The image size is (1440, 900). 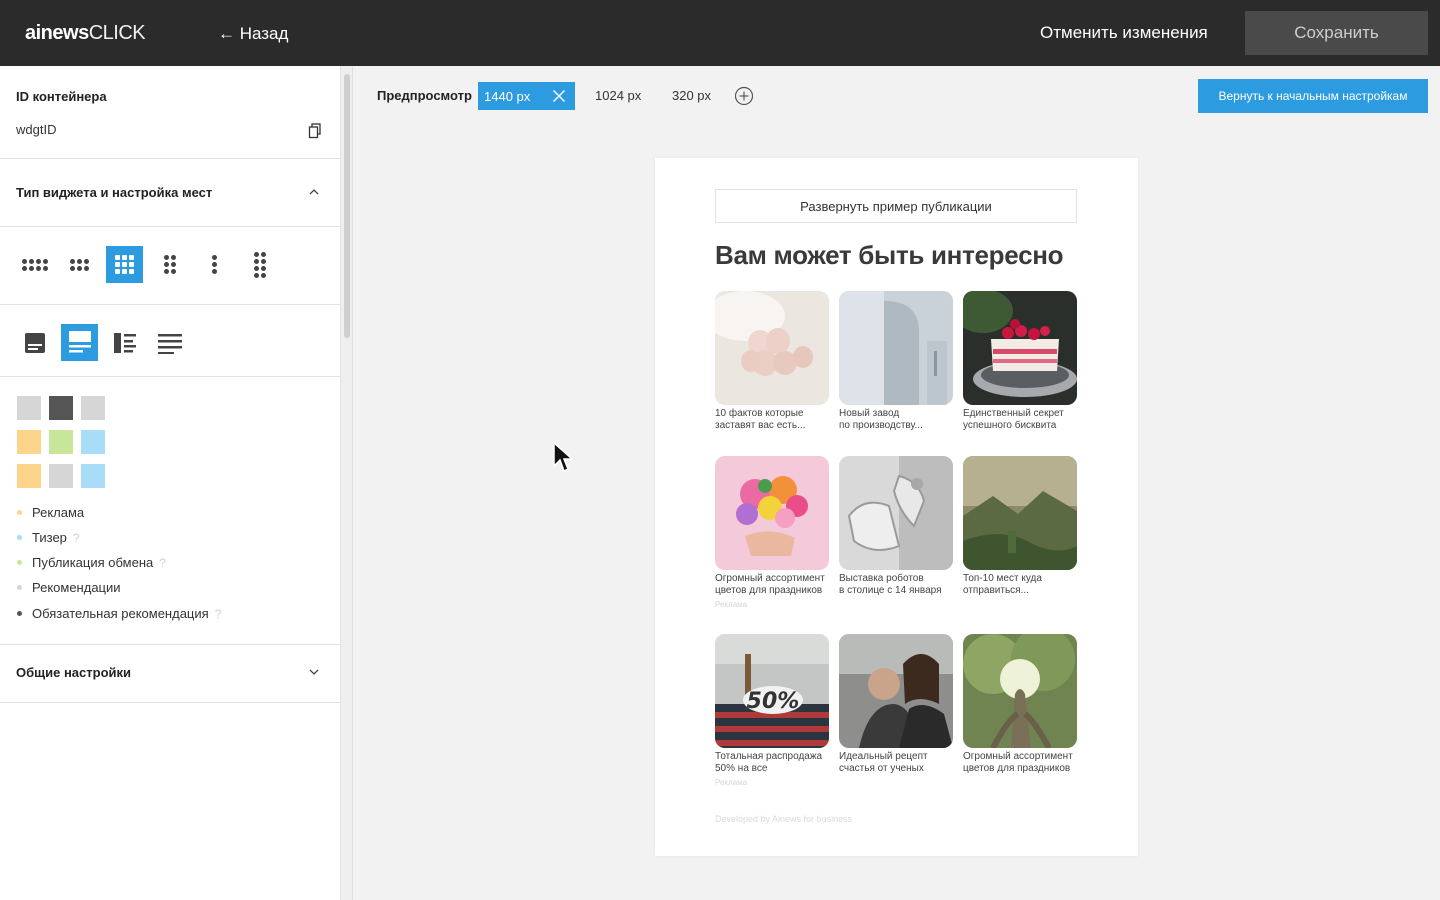 I want to click on layout-text-only-icon, so click(x=169, y=343).